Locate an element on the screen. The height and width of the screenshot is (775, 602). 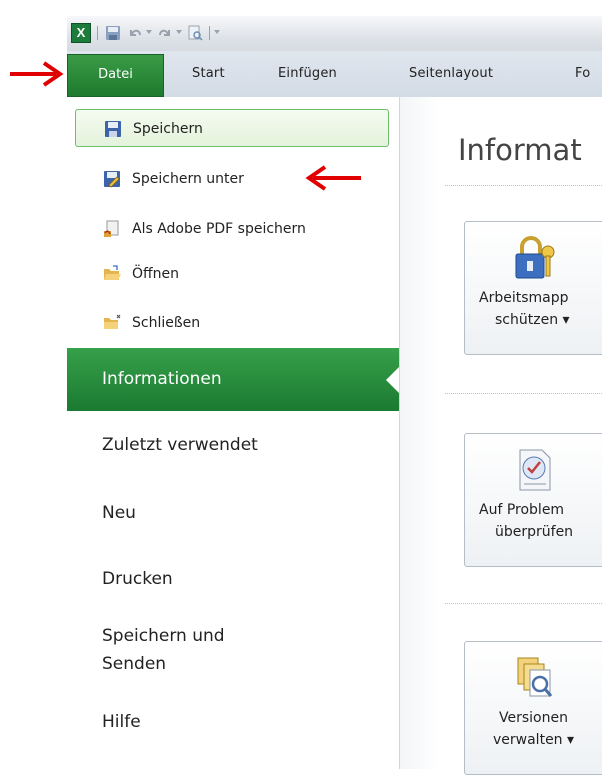
nav-info: Informationen is located at coordinates (233, 379).